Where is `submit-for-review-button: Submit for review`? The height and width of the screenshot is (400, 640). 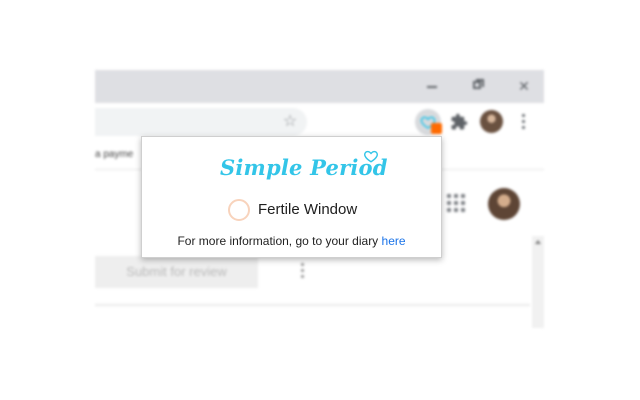 submit-for-review-button: Submit for review is located at coordinates (176, 272).